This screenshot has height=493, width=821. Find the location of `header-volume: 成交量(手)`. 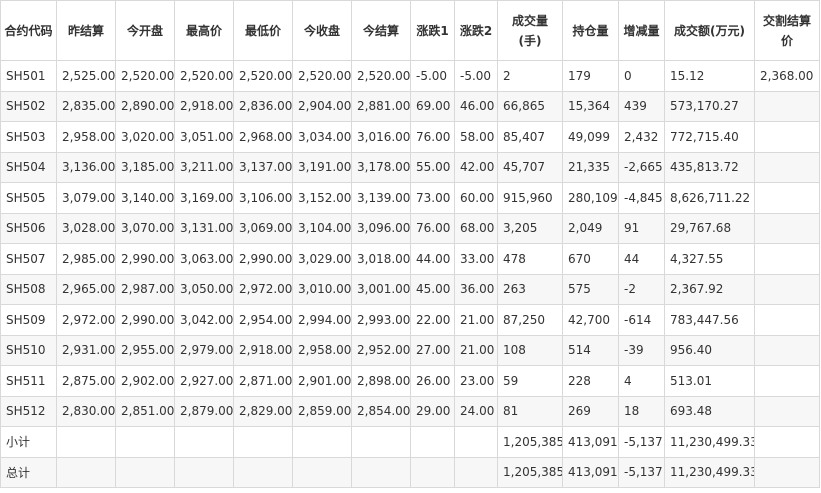

header-volume: 成交量(手) is located at coordinates (530, 30).